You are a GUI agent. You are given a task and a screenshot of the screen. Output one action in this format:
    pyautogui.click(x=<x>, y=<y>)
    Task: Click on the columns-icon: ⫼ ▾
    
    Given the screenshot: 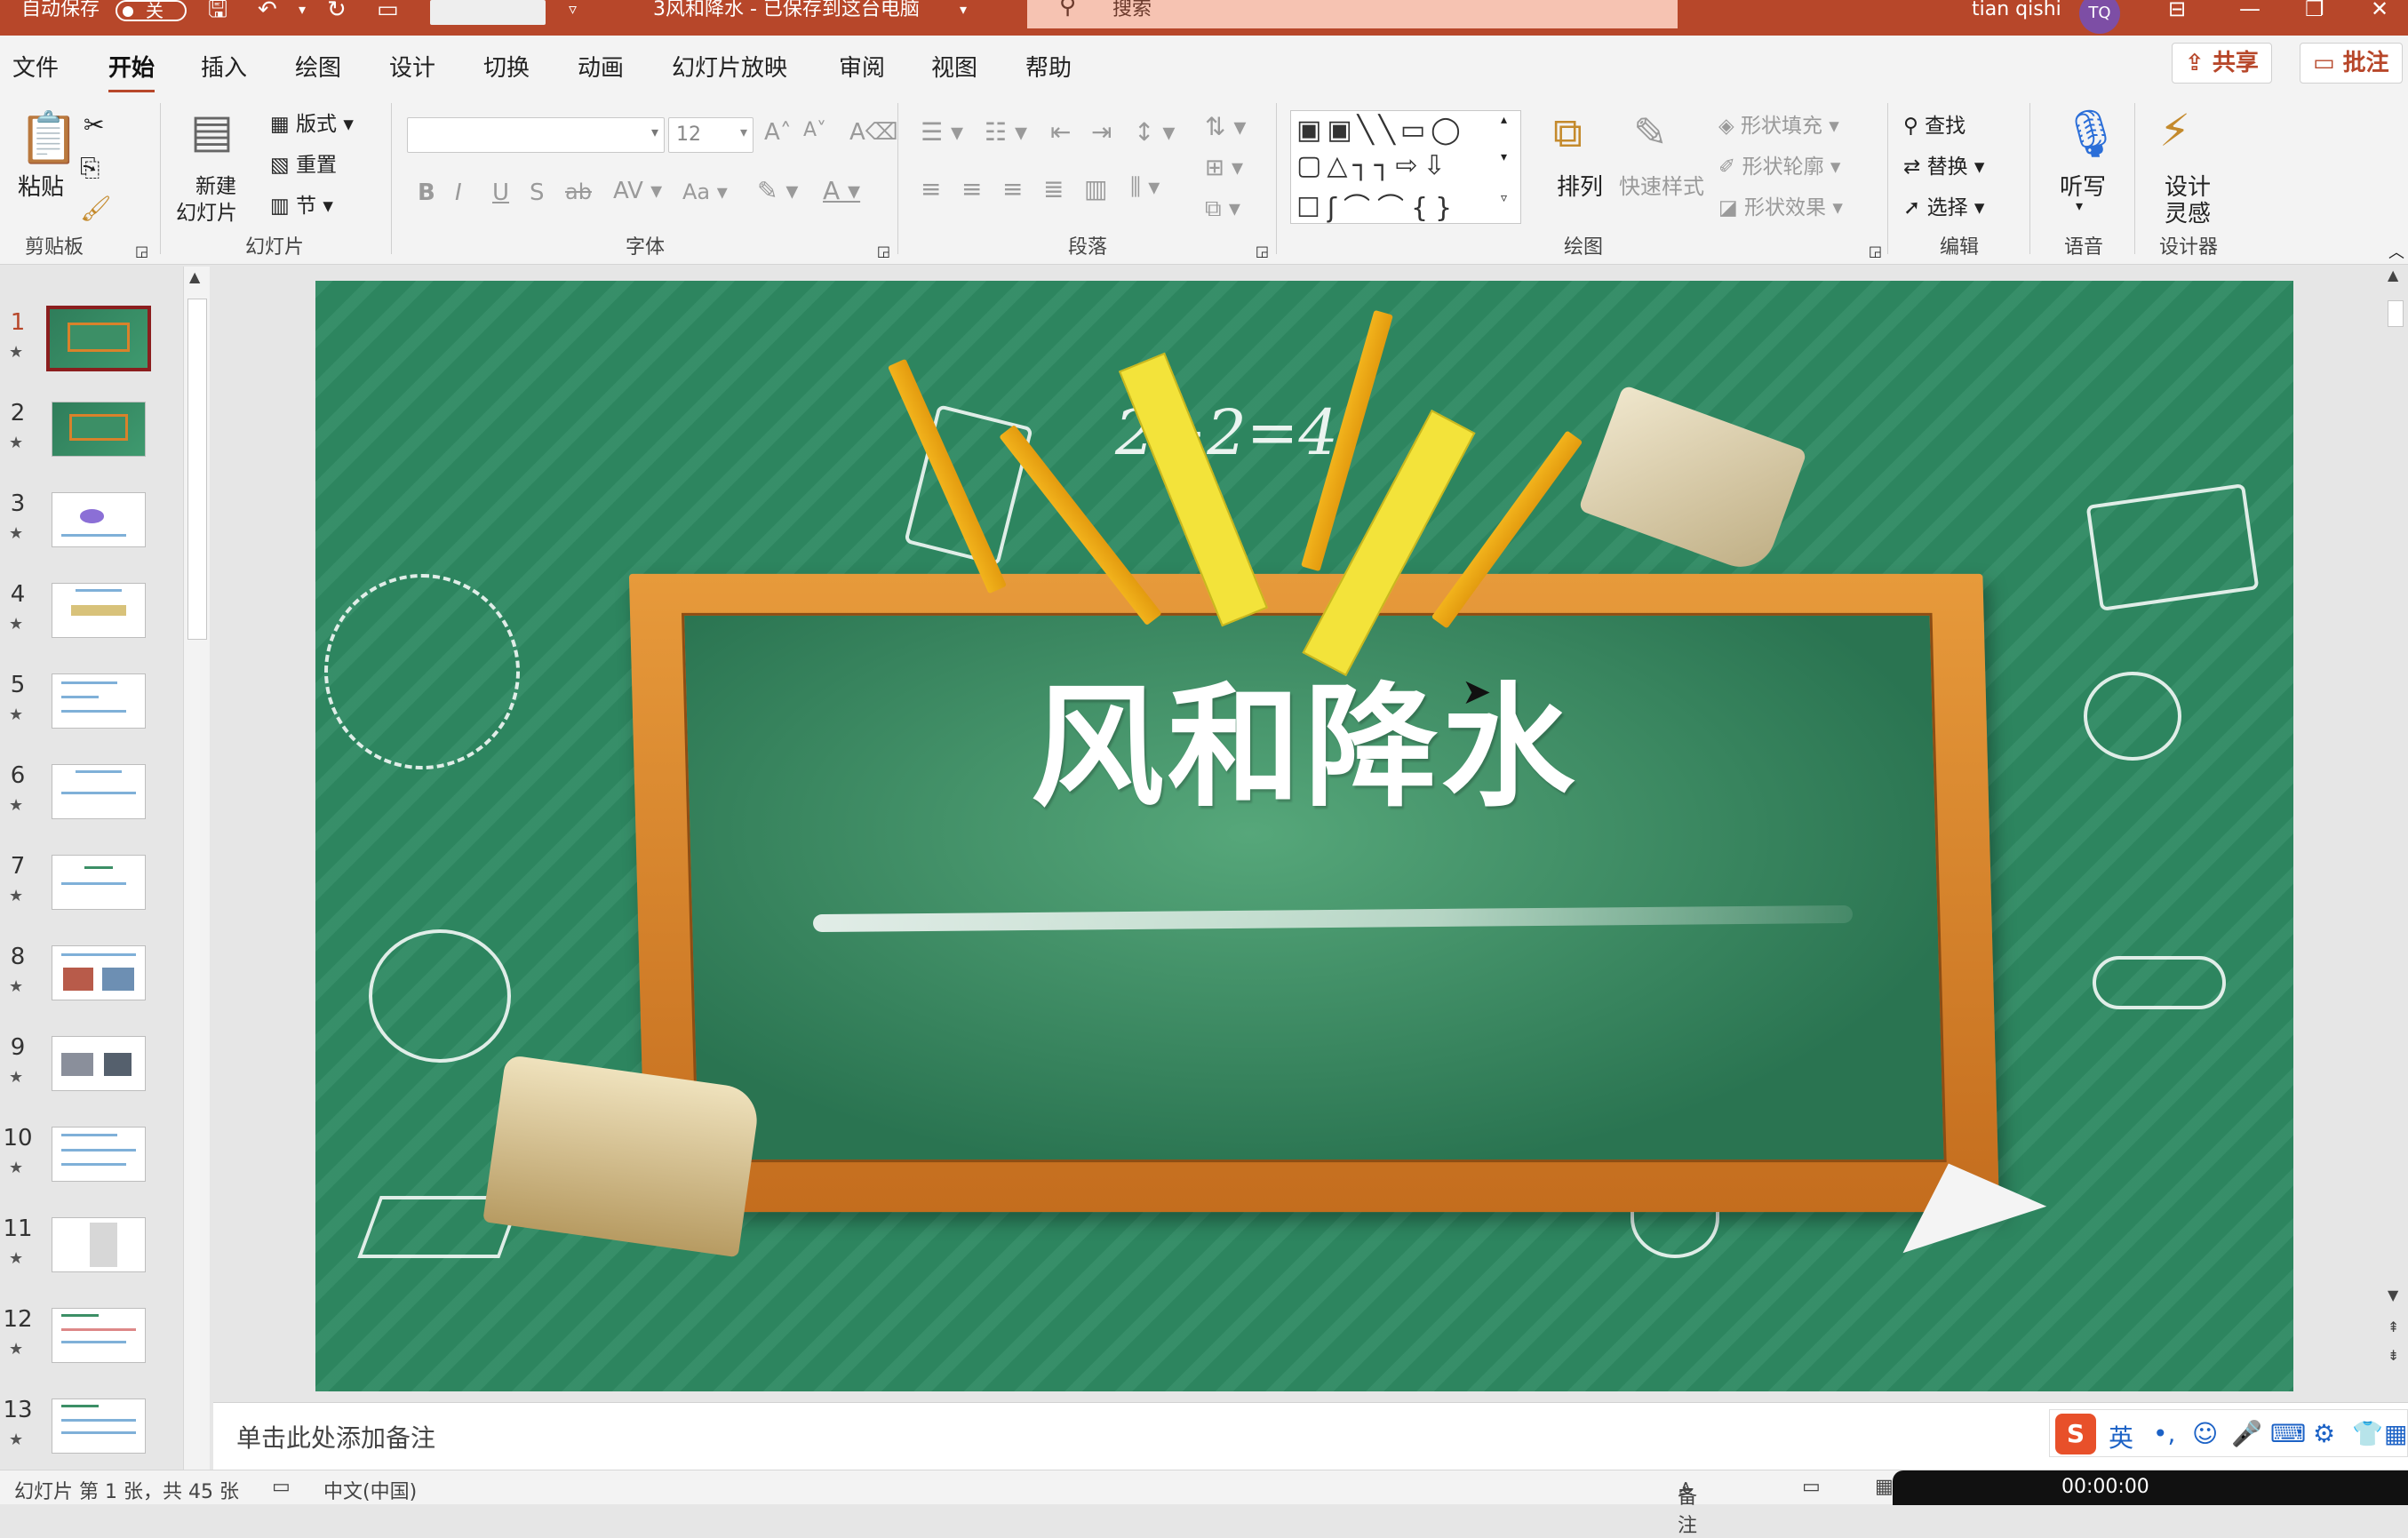 What is the action you would take?
    pyautogui.click(x=1145, y=188)
    